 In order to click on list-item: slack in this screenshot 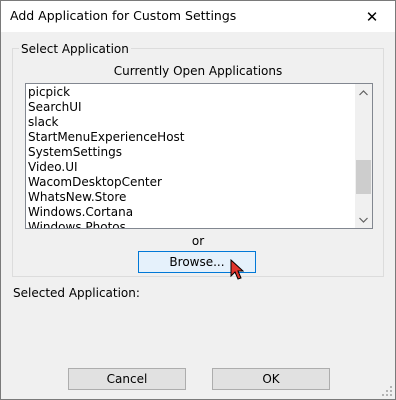, I will do `click(191, 122)`.